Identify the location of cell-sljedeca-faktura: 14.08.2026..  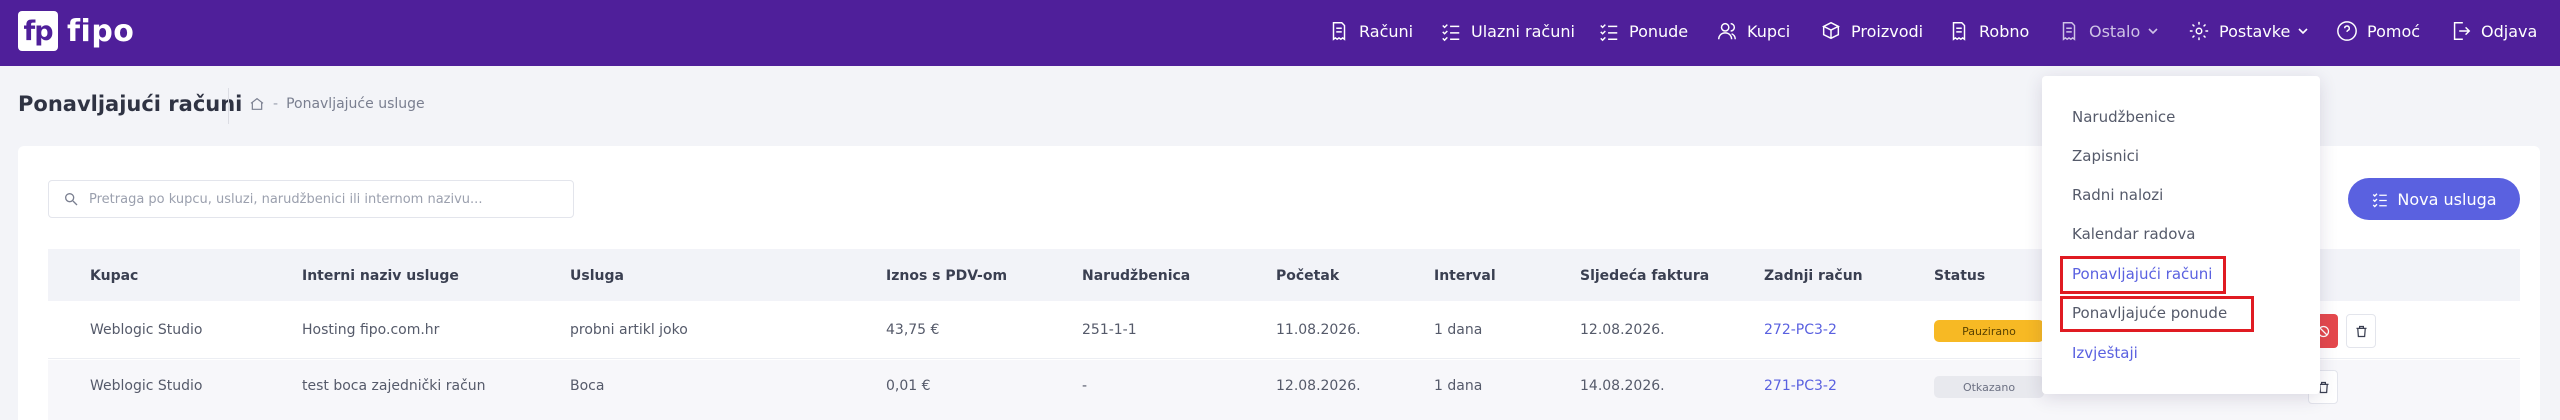
(1622, 386).